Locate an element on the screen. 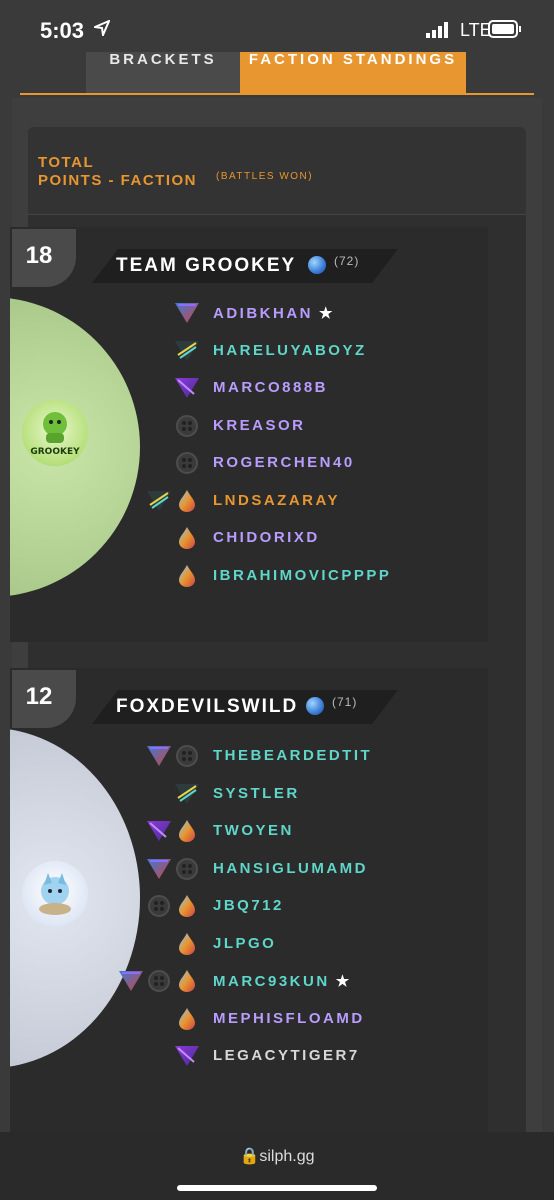  player-name: SYSTLER is located at coordinates (256, 793).